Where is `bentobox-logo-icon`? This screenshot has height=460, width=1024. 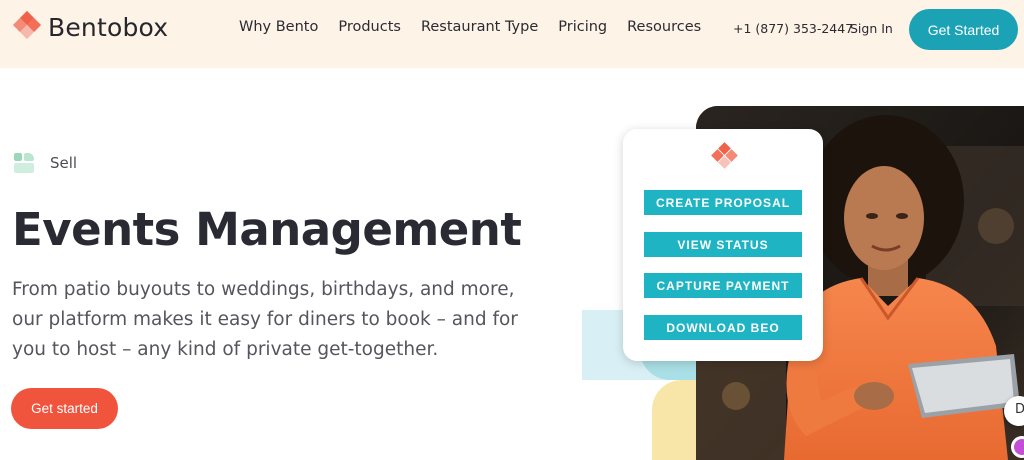 bentobox-logo-icon is located at coordinates (27, 26).